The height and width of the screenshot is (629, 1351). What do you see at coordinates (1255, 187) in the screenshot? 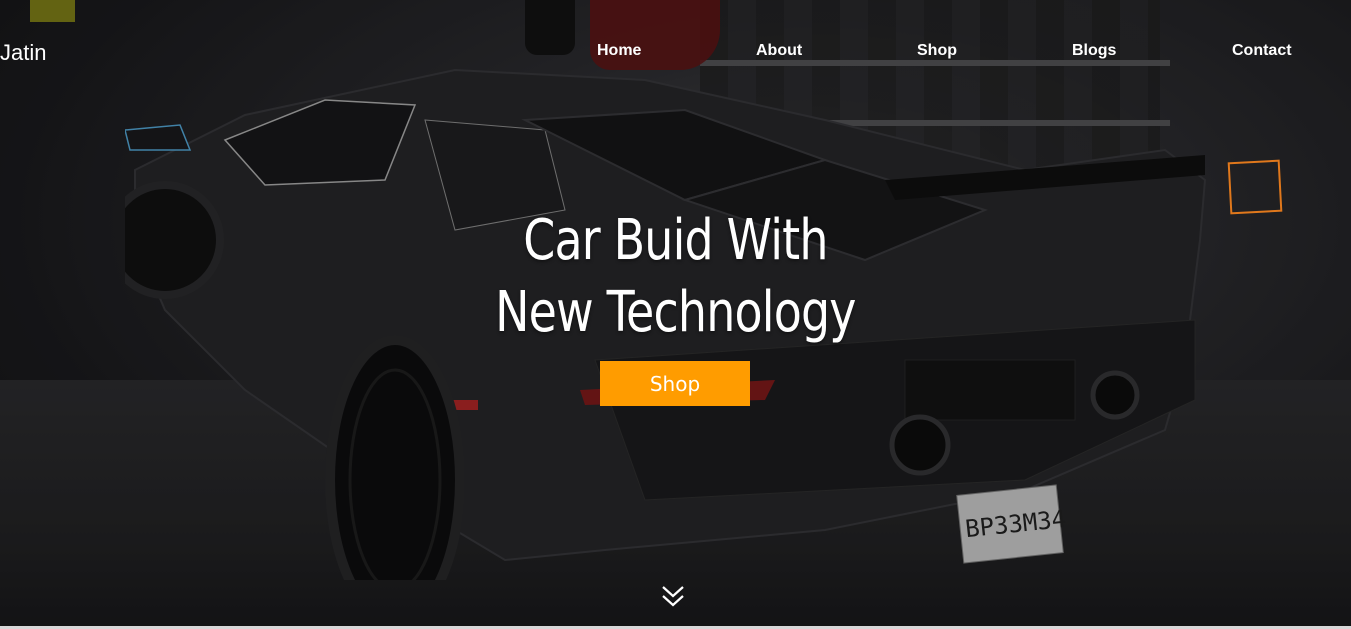
I see `highlight-square` at bounding box center [1255, 187].